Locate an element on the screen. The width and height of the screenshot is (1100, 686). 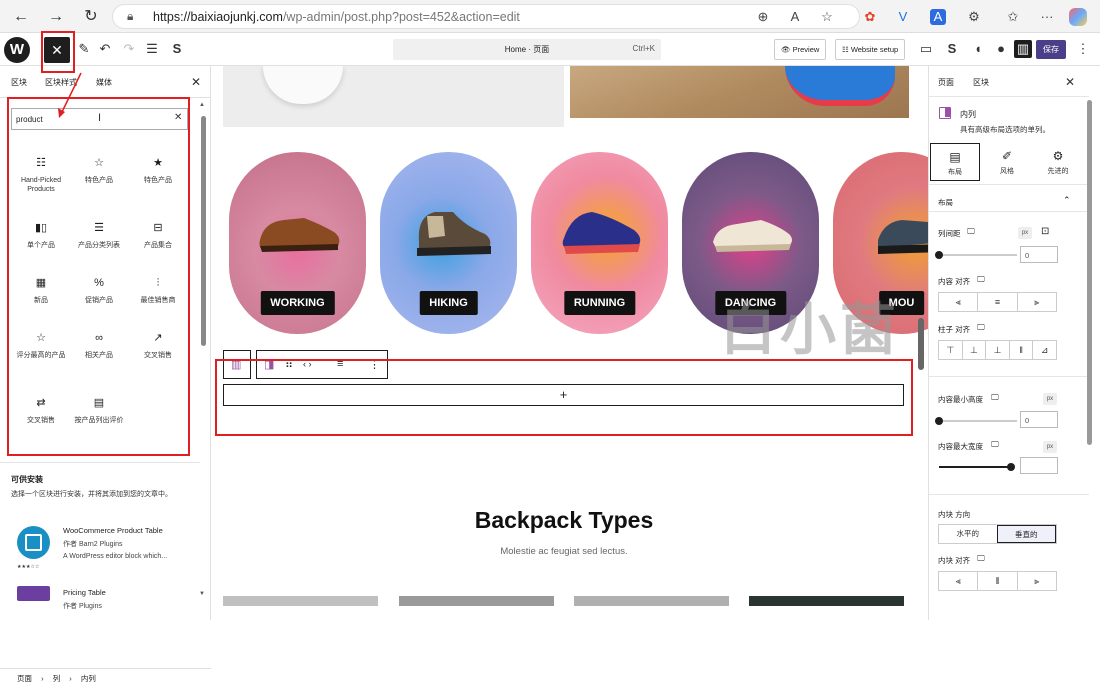
direction-horizontal: 水平的 is located at coordinates (968, 534).